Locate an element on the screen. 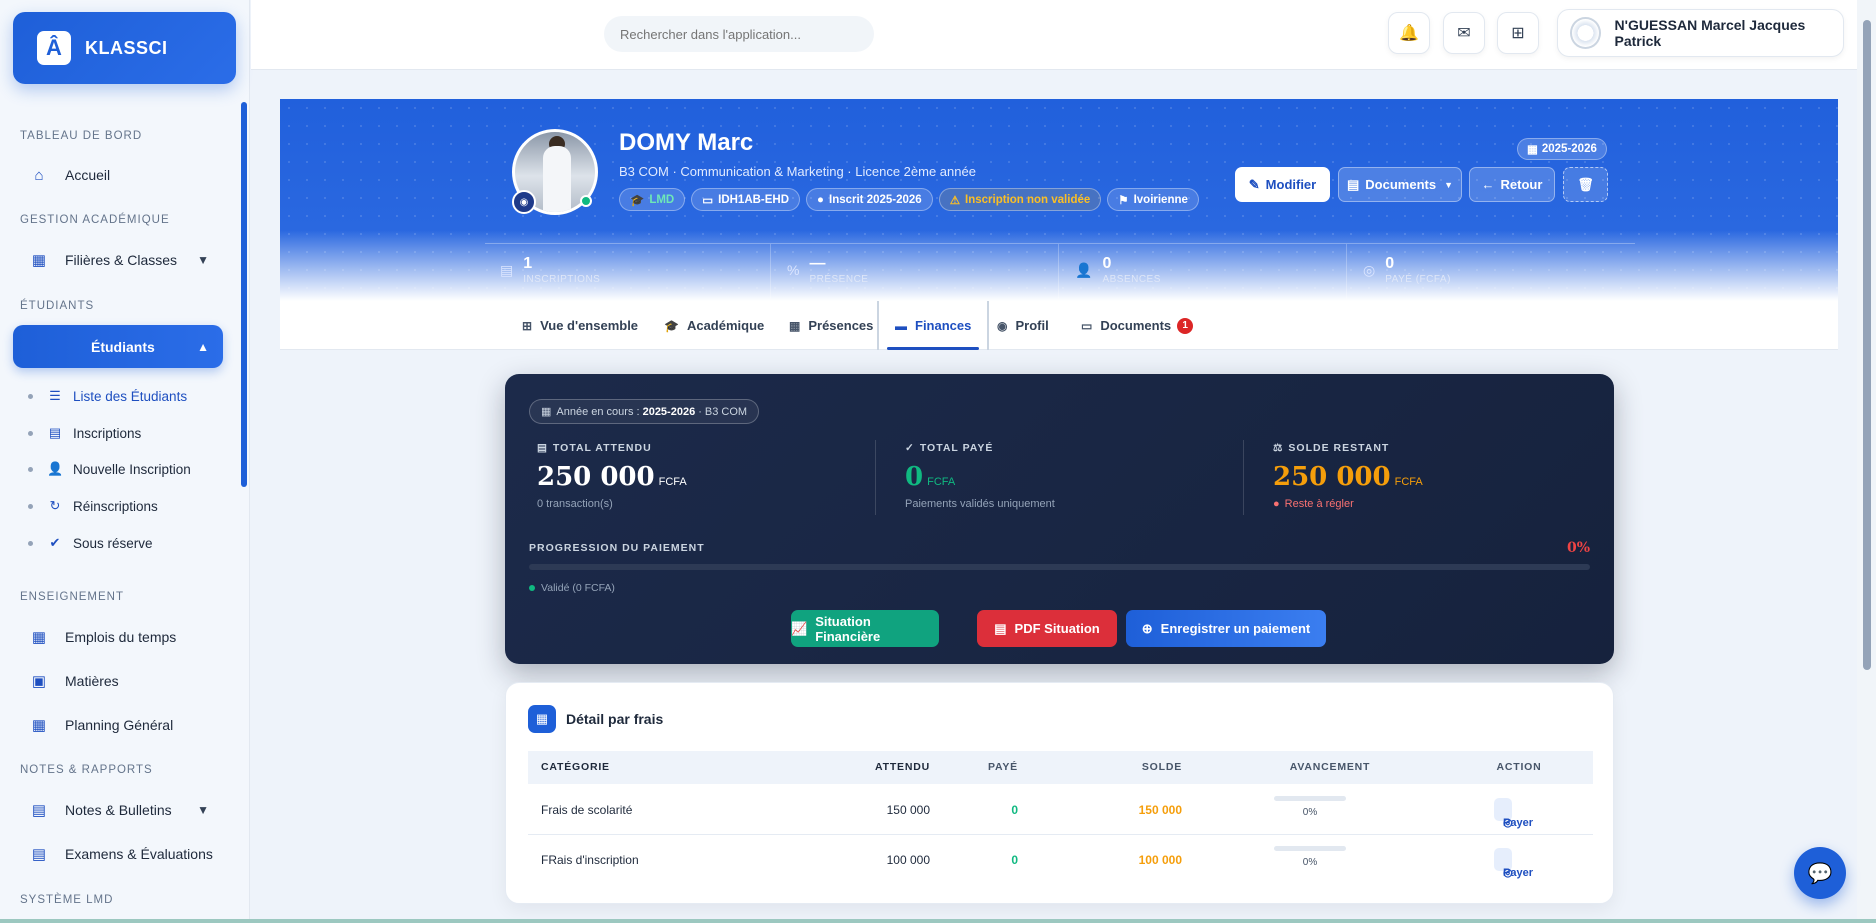  folder-icon: ▭ is located at coordinates (1087, 325).